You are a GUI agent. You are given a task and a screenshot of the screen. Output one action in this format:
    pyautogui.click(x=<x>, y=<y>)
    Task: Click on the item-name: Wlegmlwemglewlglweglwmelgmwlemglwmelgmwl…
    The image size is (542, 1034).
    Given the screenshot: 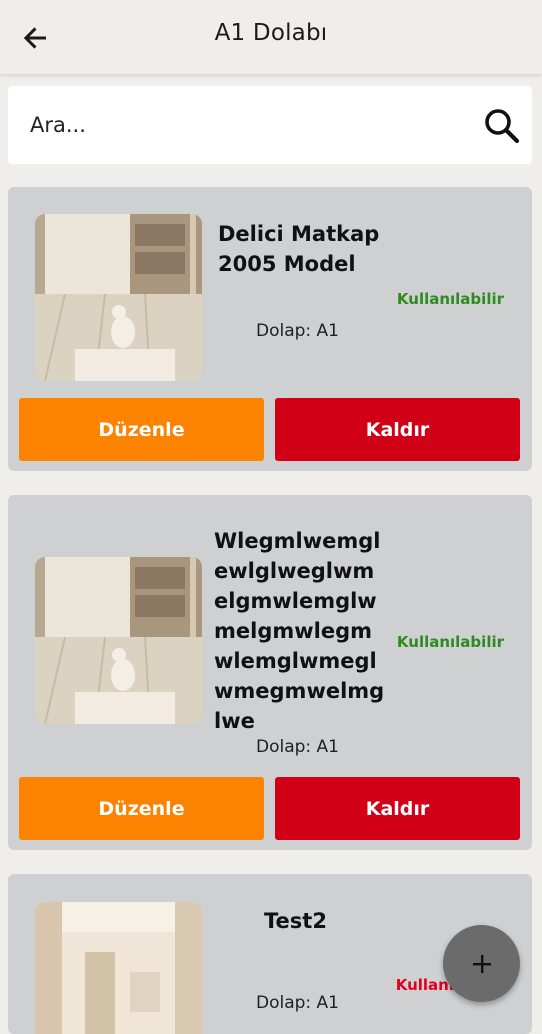 What is the action you would take?
    pyautogui.click(x=299, y=631)
    